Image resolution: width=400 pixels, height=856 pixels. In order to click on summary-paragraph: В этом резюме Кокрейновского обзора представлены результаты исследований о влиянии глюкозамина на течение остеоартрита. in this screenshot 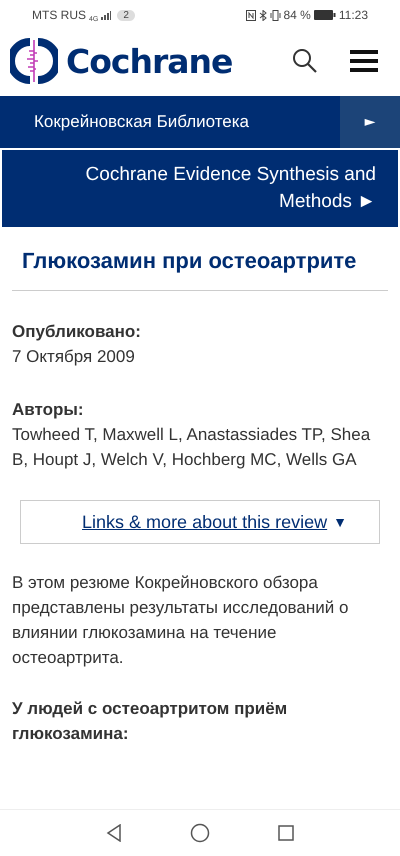, I will do `click(181, 620)`.